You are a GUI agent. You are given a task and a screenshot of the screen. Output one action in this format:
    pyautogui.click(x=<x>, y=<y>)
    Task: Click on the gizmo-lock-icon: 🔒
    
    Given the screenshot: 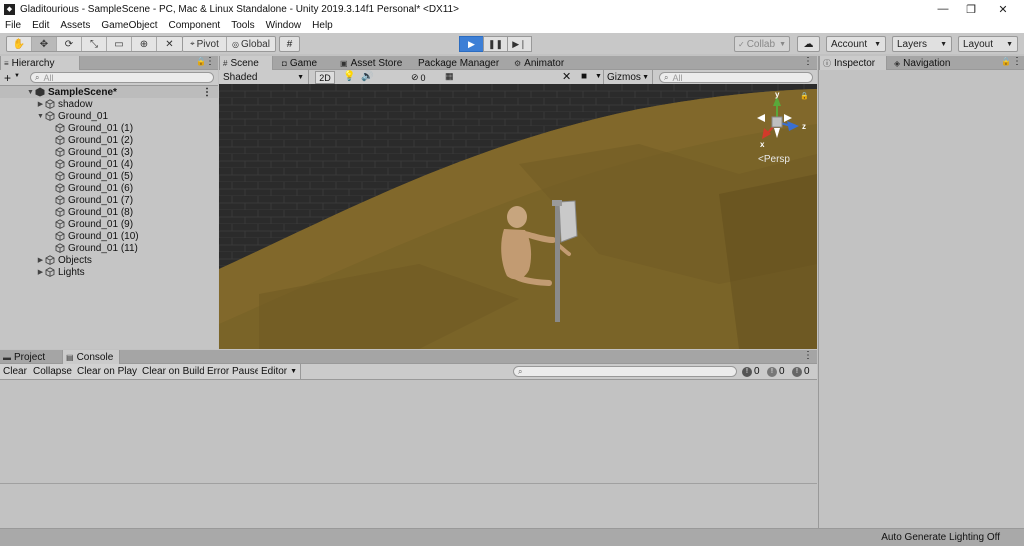 What is the action you would take?
    pyautogui.click(x=804, y=96)
    